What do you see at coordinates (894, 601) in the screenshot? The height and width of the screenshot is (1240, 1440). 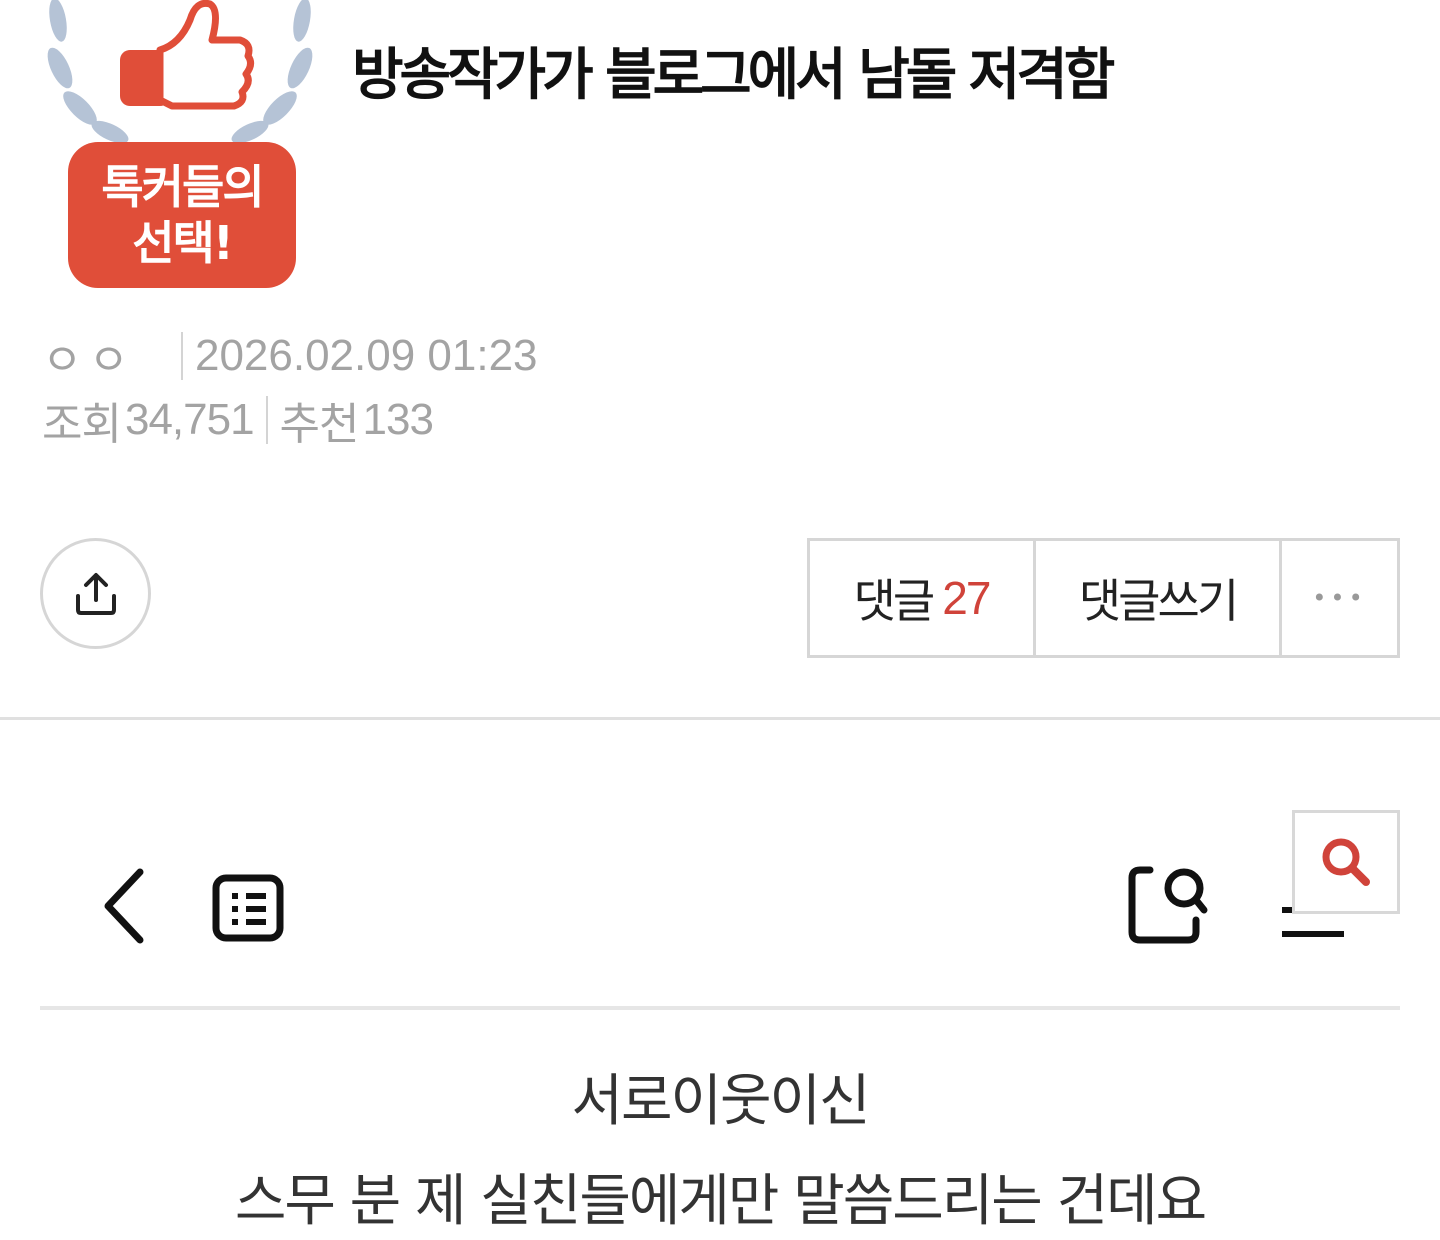 I see `comments-label: 댓글` at bounding box center [894, 601].